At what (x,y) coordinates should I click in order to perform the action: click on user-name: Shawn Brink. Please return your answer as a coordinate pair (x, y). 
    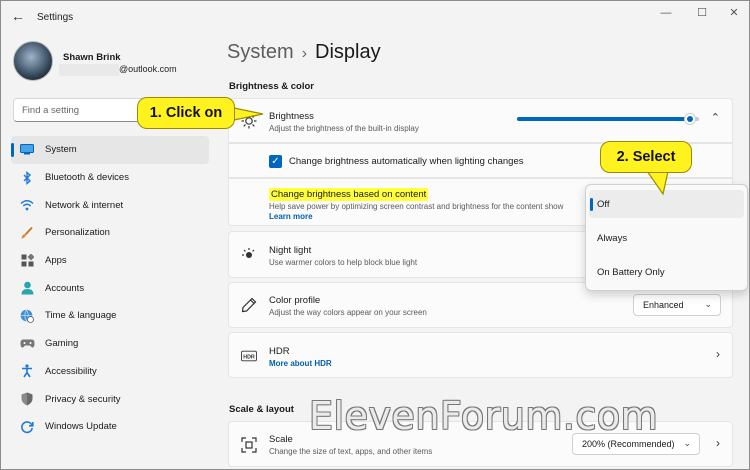
    Looking at the image, I should click on (92, 57).